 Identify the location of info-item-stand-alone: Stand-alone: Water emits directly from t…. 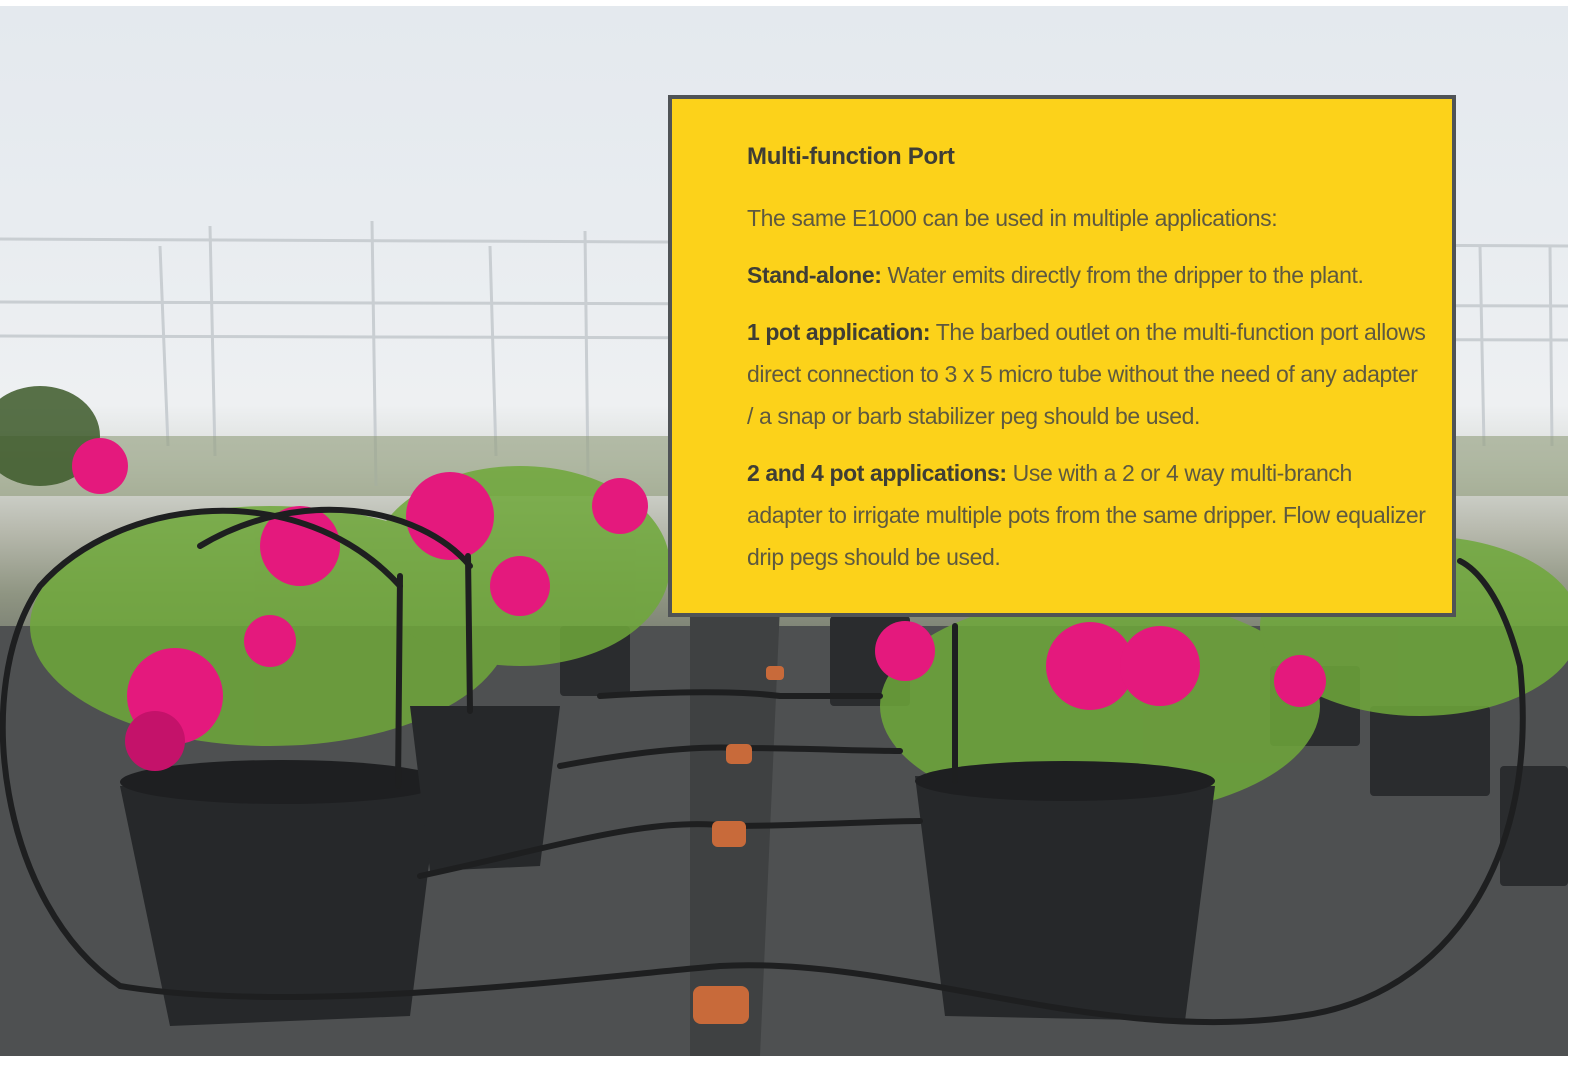
(1087, 275).